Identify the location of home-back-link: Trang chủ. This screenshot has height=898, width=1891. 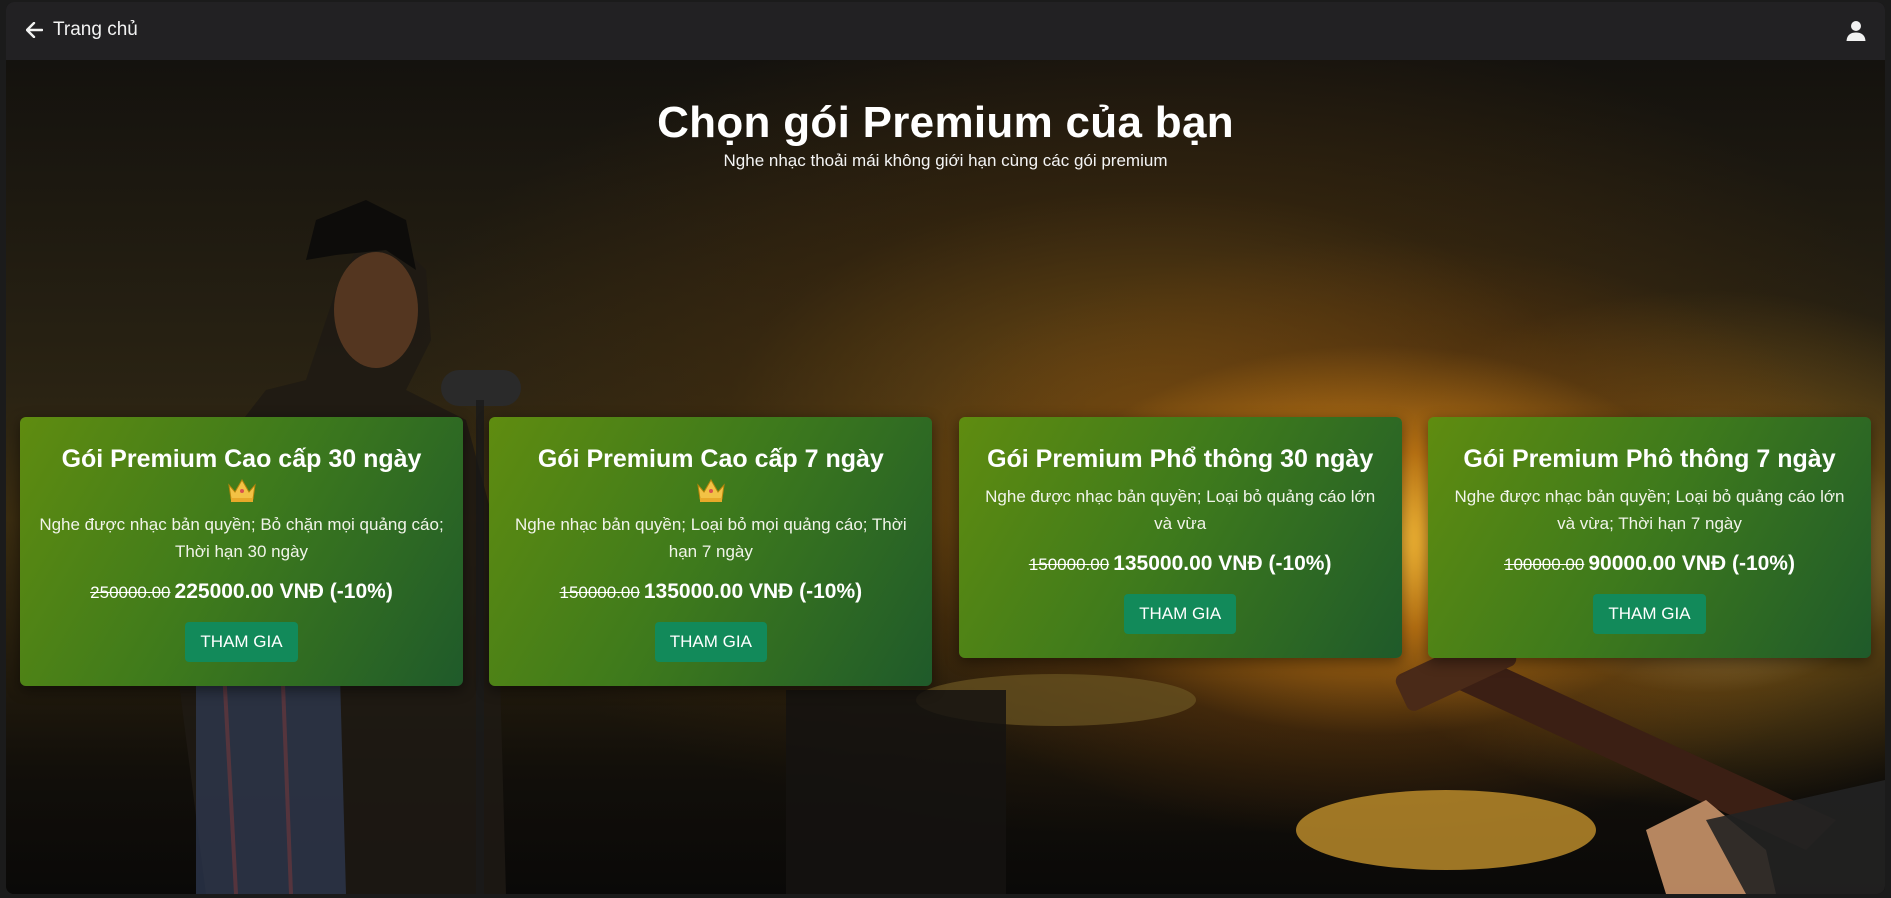
(82, 30).